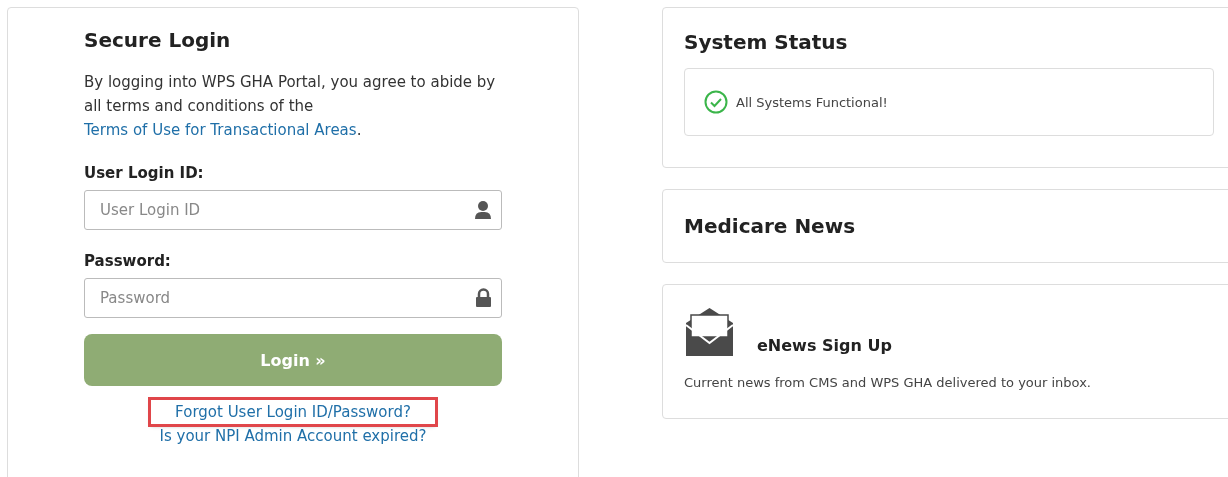 Image resolution: width=1228 pixels, height=477 pixels. What do you see at coordinates (144, 173) in the screenshot?
I see `field-label: User Login ID:` at bounding box center [144, 173].